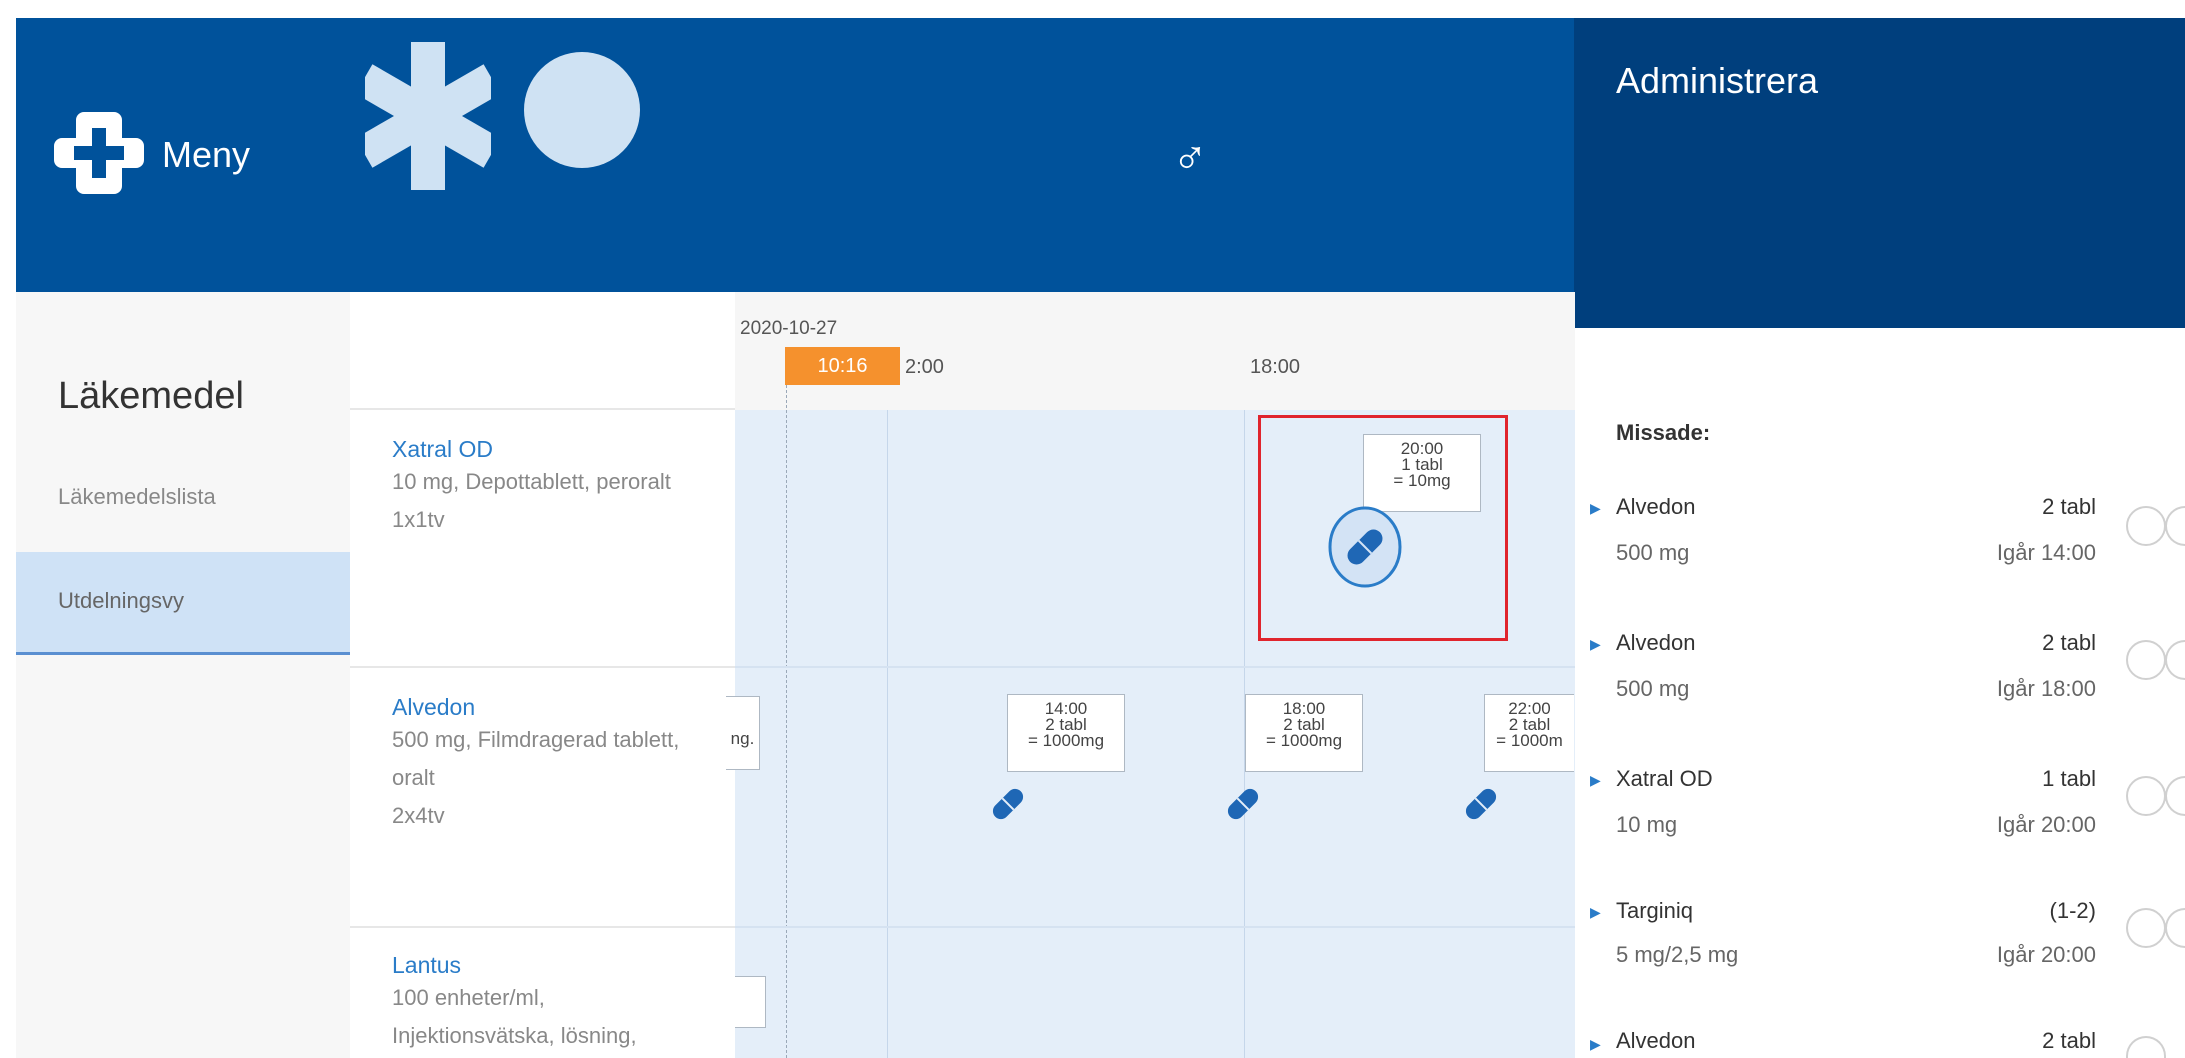  Describe the element at coordinates (1654, 911) in the screenshot. I see `missed-item-name: Targiniq` at that location.